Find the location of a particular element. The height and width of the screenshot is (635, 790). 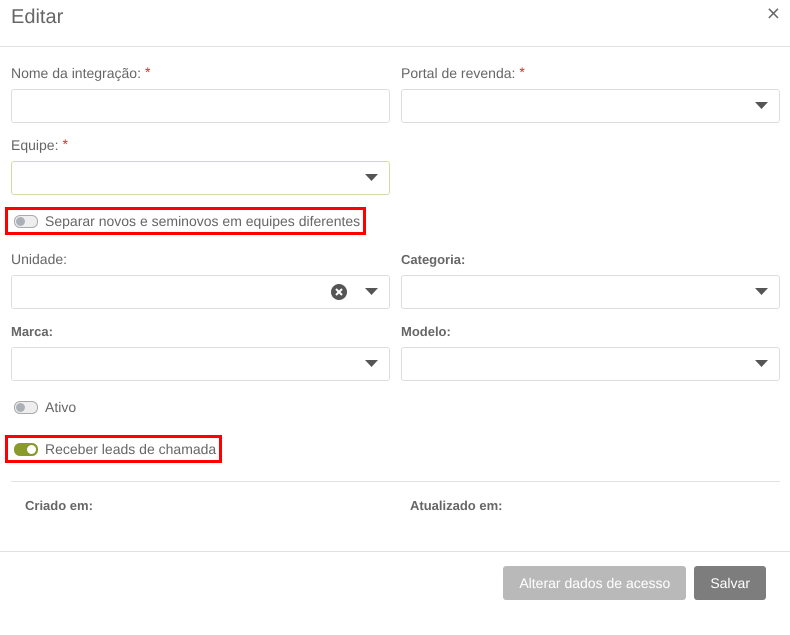

toggle-label: Ativo is located at coordinates (60, 407).